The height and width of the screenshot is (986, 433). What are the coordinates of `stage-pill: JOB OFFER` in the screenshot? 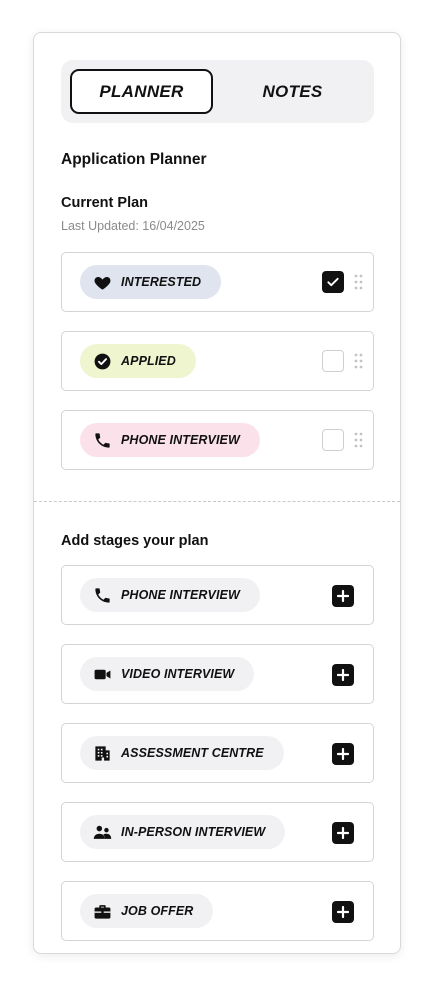 It's located at (147, 911).